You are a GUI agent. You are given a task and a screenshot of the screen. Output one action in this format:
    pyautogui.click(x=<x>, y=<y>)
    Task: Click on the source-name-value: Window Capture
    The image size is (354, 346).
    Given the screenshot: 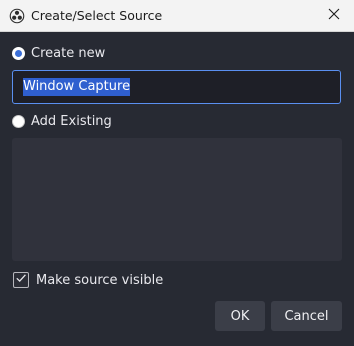 What is the action you would take?
    pyautogui.click(x=77, y=87)
    